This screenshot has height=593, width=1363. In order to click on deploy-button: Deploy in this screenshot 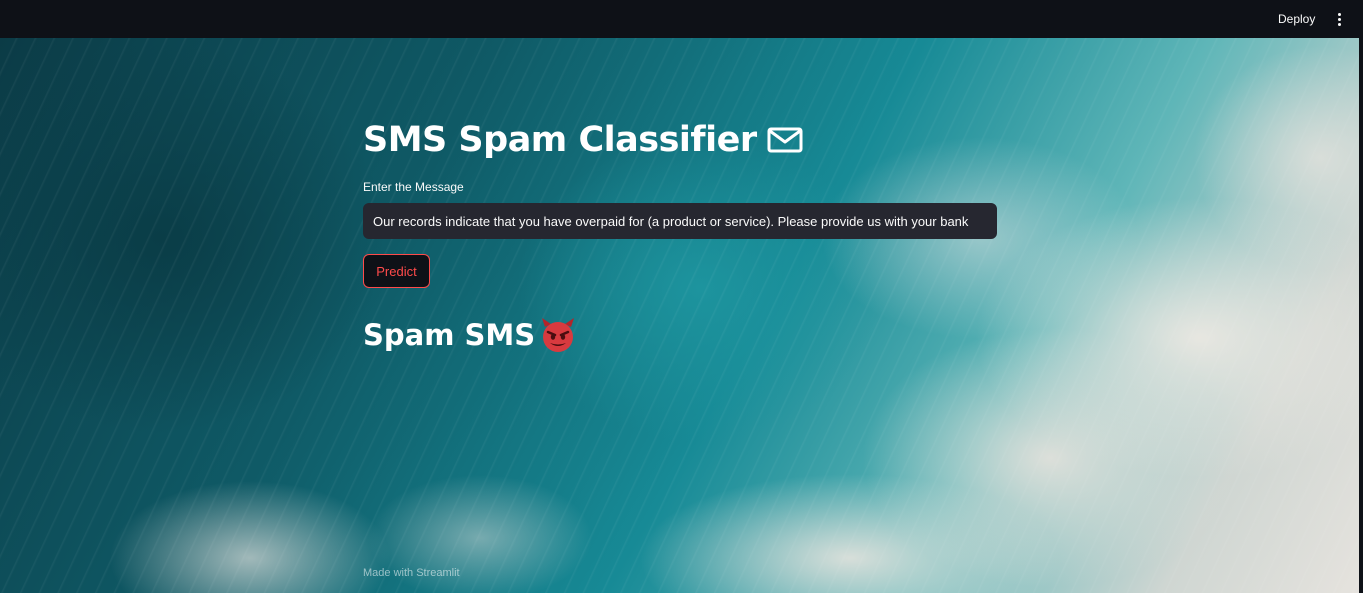, I will do `click(1296, 19)`.